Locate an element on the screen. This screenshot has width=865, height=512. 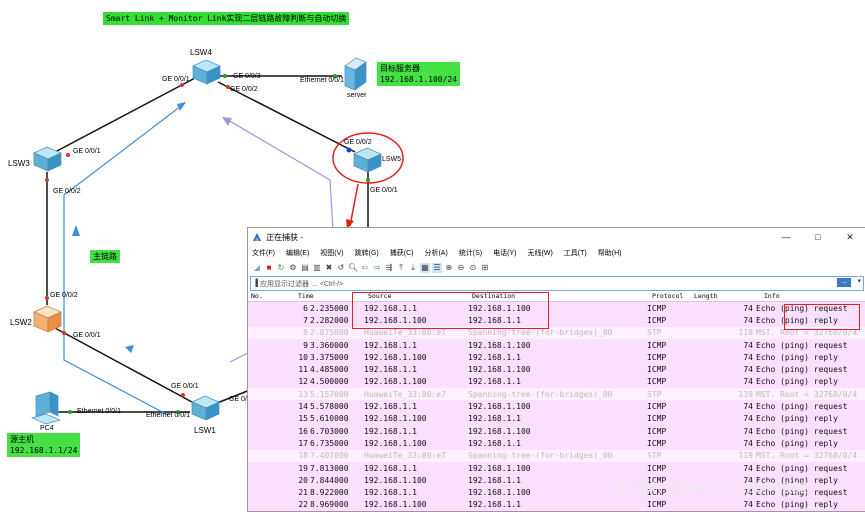
menu-analyze: 分析(A) is located at coordinates (435, 253).